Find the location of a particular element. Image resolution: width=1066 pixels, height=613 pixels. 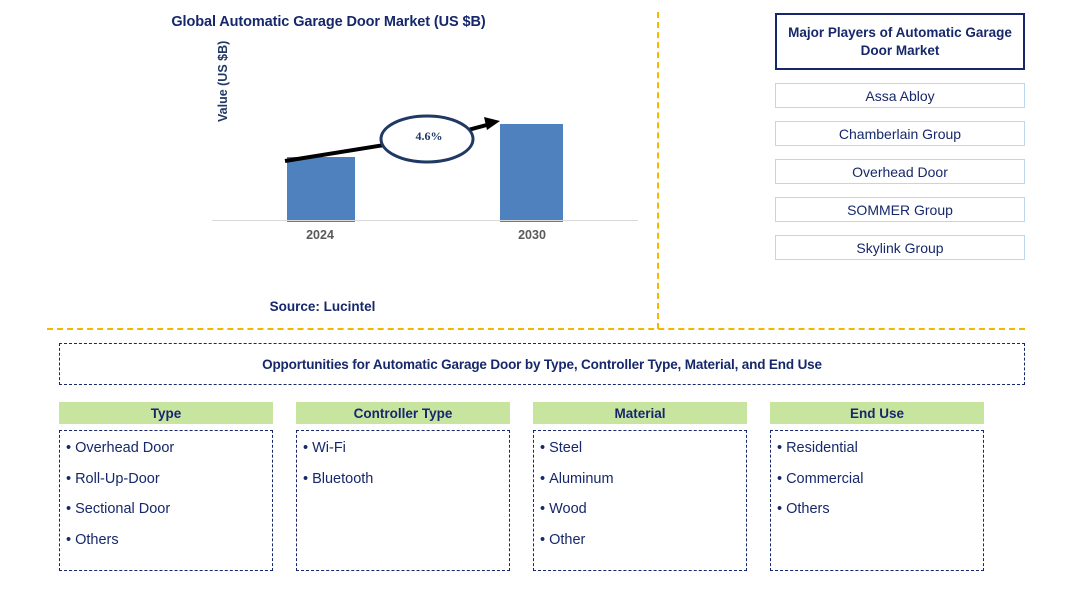

list-item: • Overhead Door is located at coordinates (169, 448).